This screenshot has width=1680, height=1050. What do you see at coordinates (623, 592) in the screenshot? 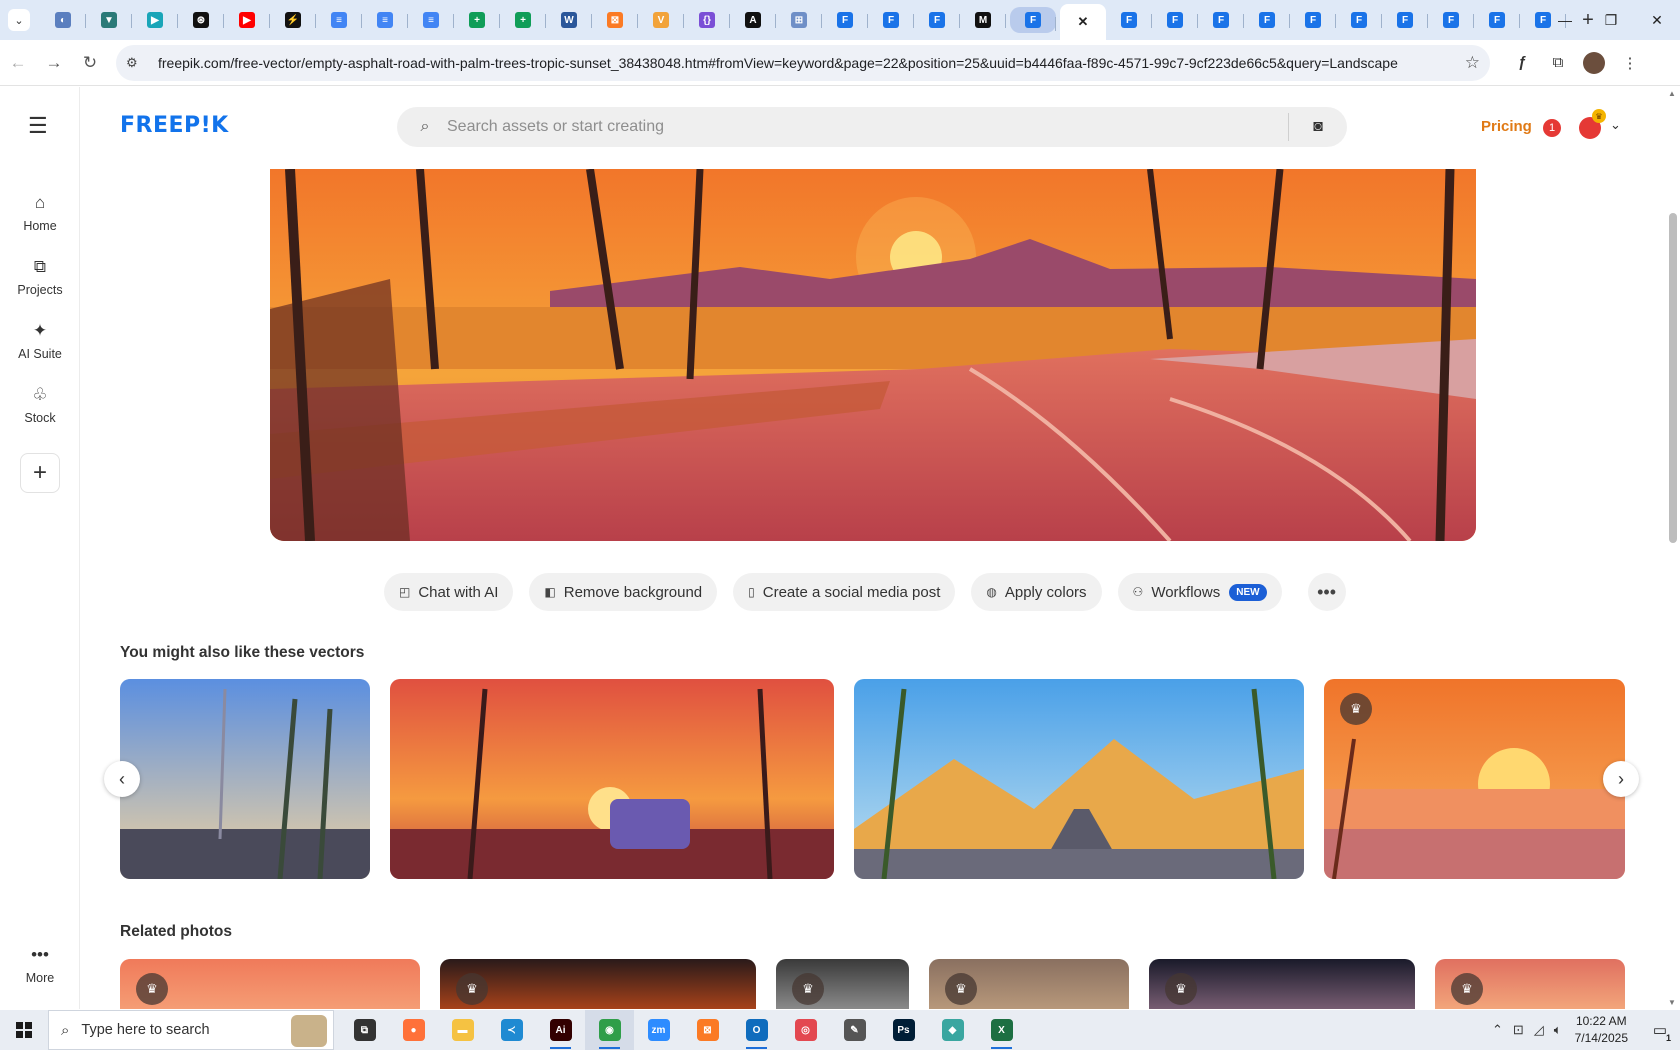
I see `remove-background-button: ◧ Remove background` at bounding box center [623, 592].